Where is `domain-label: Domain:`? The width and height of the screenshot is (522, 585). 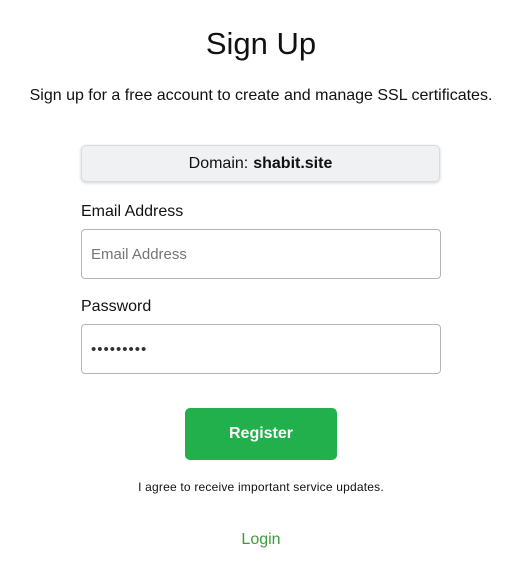
domain-label: Domain: is located at coordinates (218, 163).